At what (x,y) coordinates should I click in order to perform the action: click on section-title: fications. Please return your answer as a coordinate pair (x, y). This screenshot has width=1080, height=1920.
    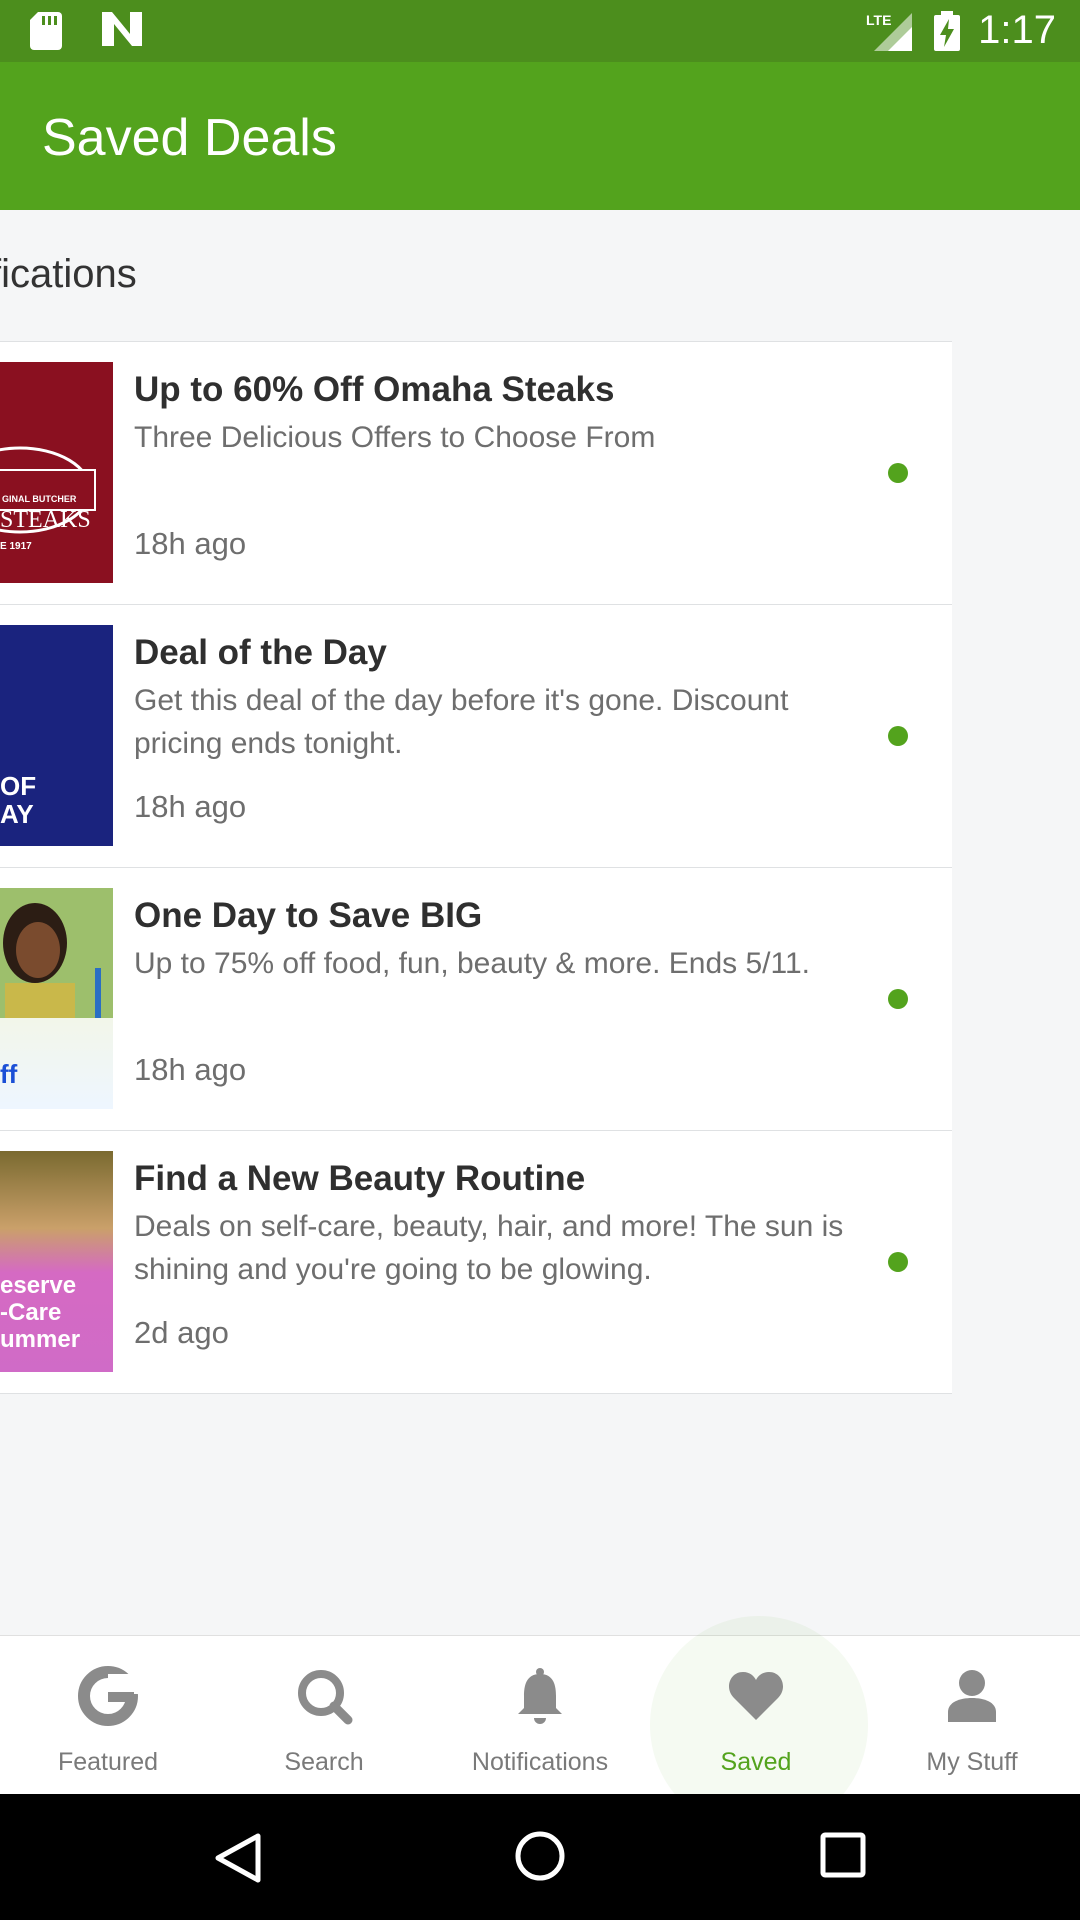
    Looking at the image, I should click on (68, 274).